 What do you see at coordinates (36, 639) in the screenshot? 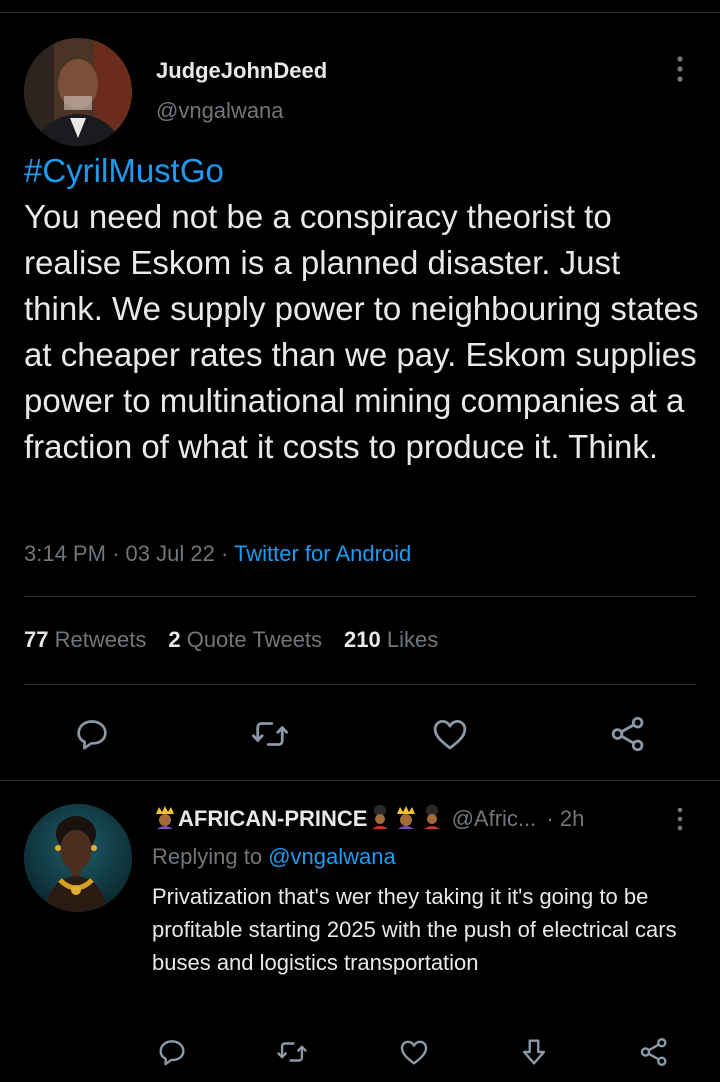
I see `retweets-count: 77` at bounding box center [36, 639].